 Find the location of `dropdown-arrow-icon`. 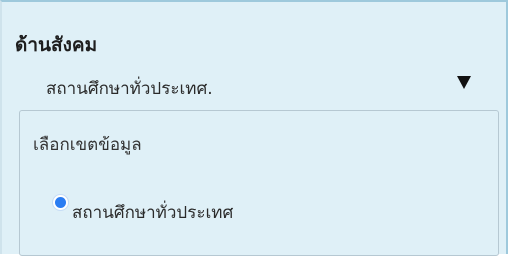

dropdown-arrow-icon is located at coordinates (464, 82).